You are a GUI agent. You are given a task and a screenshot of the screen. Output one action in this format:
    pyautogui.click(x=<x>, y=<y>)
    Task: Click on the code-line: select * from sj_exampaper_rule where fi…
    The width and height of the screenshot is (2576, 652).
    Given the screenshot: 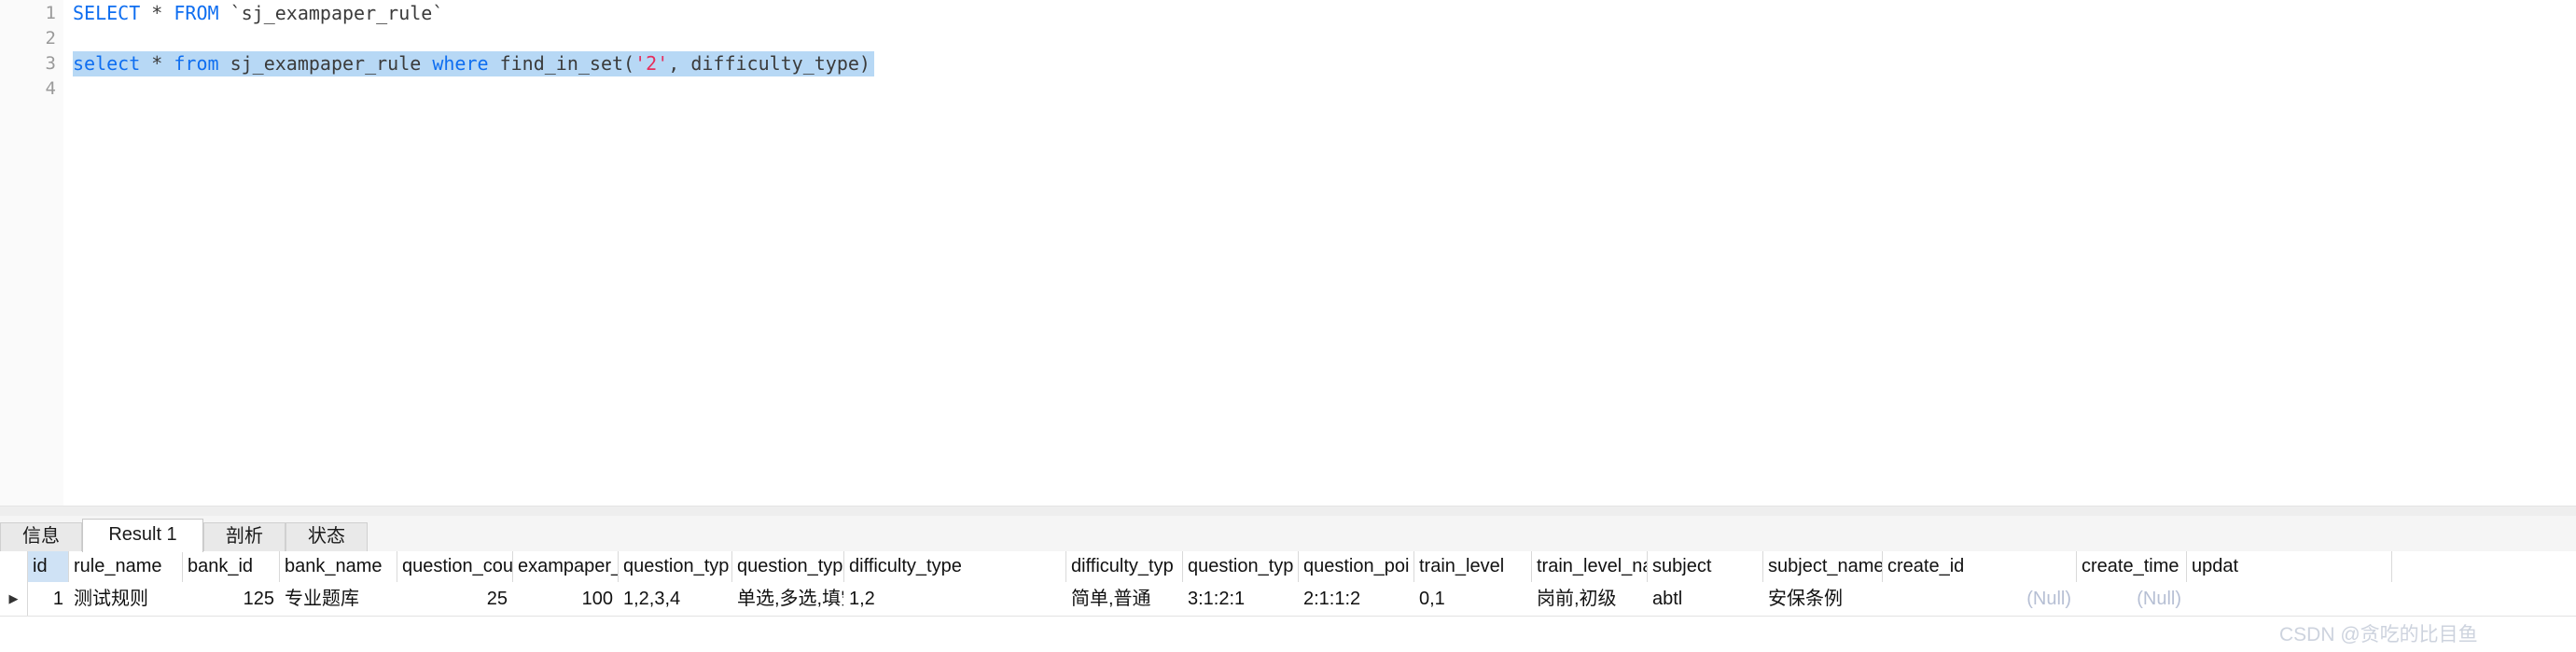 What is the action you would take?
    pyautogui.click(x=473, y=63)
    